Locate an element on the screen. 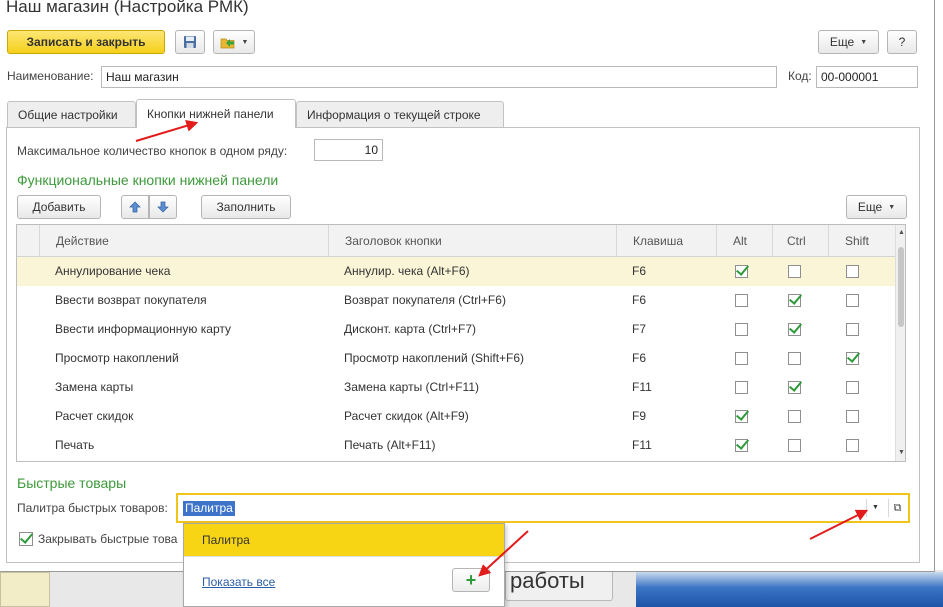  table-row: Замена карты Замена карты (Ctrl+F11) F11 is located at coordinates (456, 387).